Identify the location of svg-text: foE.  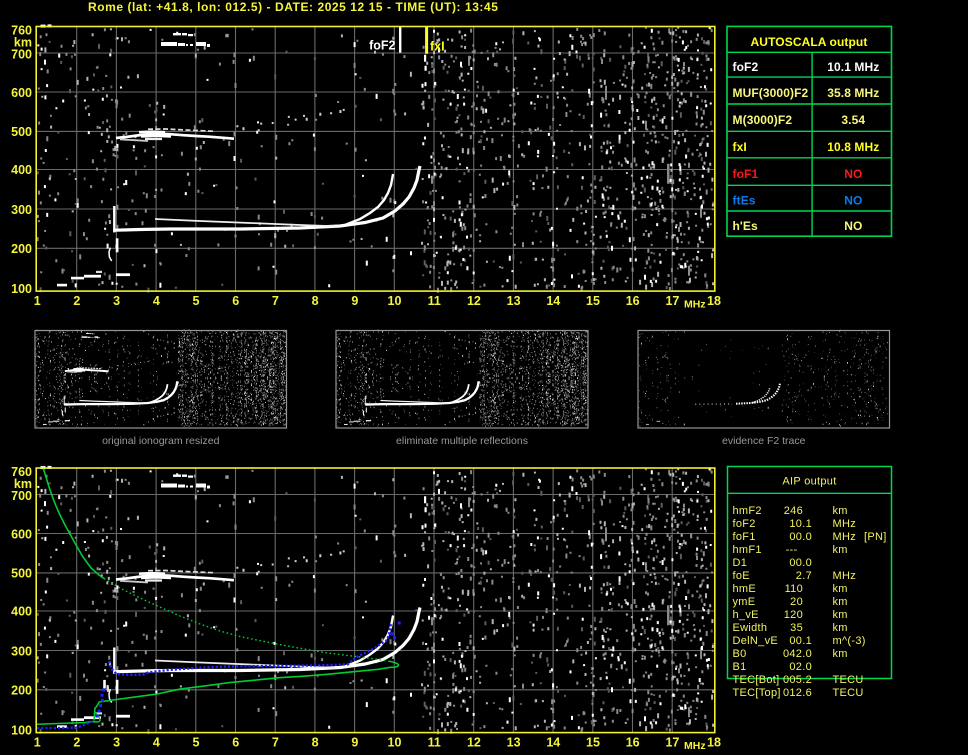
(741, 576).